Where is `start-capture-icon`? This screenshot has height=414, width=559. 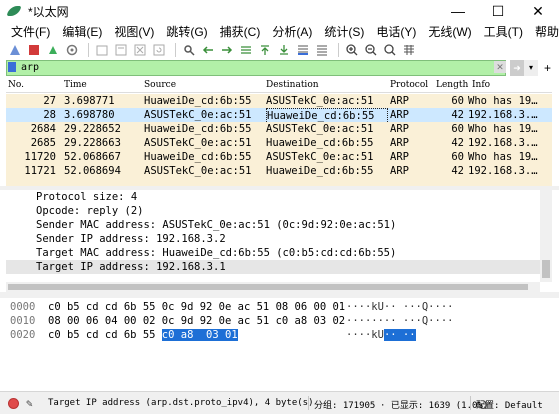
start-capture-icon is located at coordinates (15, 50).